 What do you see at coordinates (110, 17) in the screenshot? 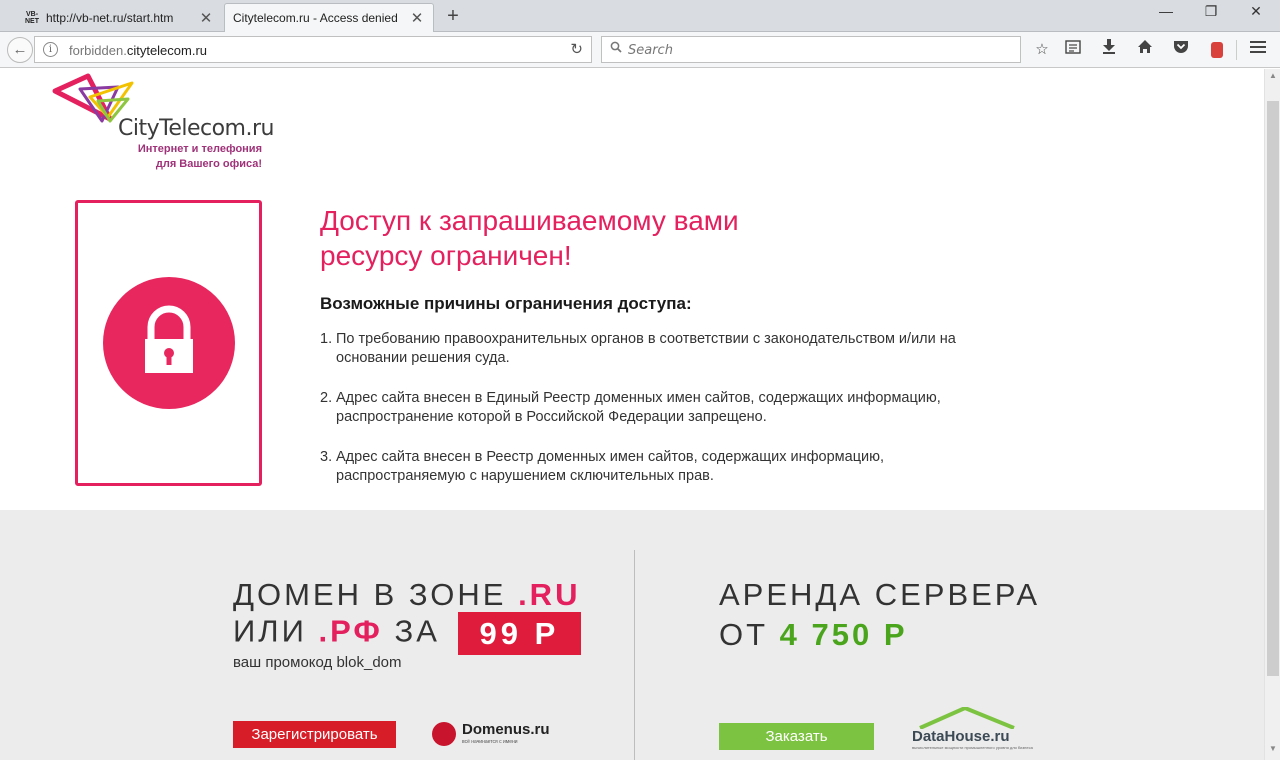
I see `tab-title: http://vb-net.ru/start.htm` at bounding box center [110, 17].